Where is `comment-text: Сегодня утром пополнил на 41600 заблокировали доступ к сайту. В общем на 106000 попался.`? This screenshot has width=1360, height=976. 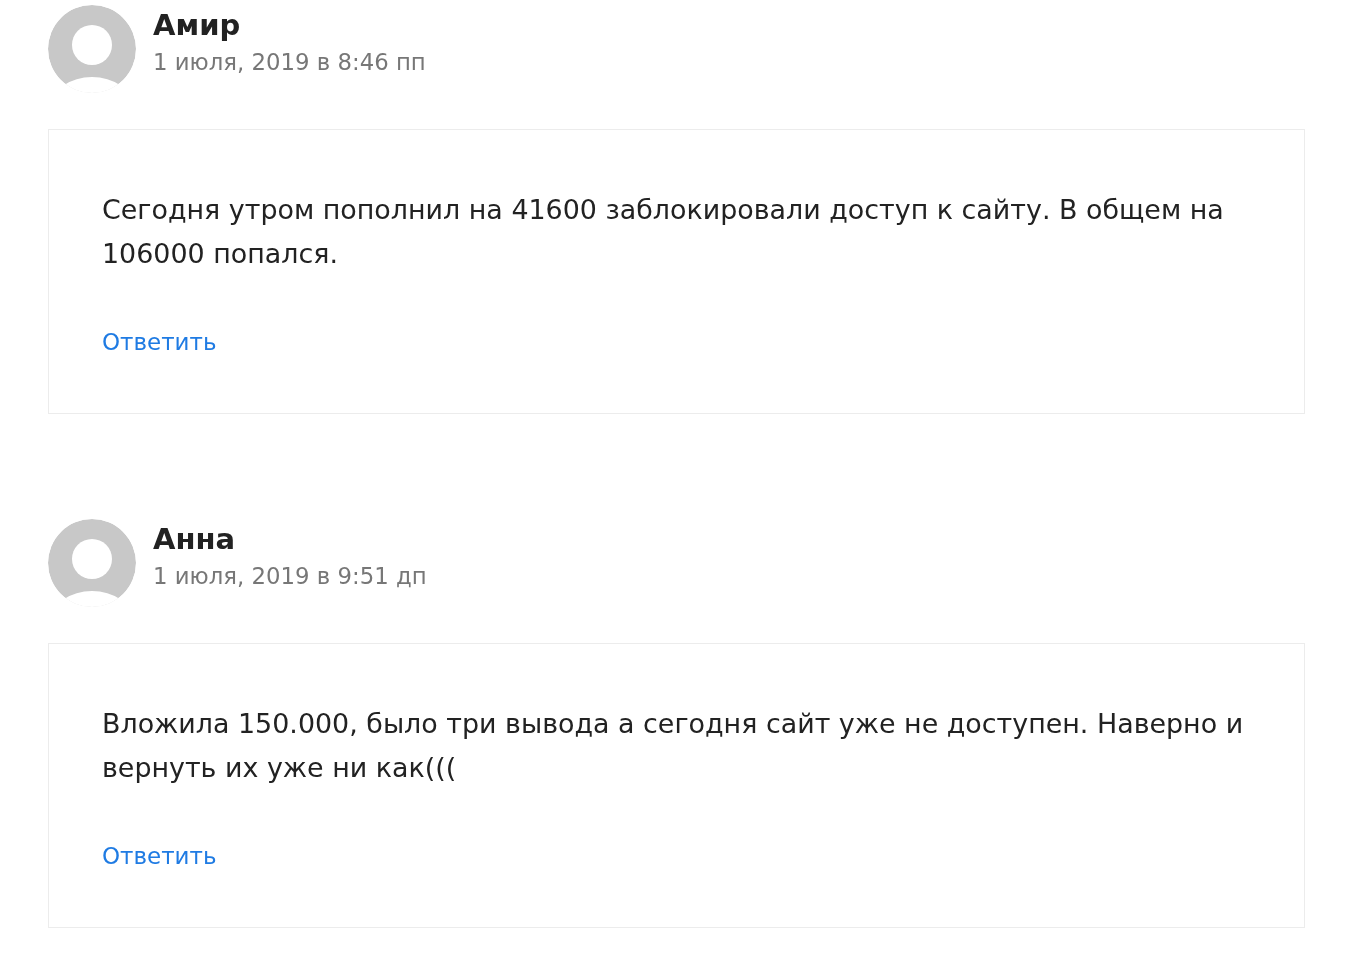 comment-text: Сегодня утром пополнил на 41600 заблокировали доступ к сайту. В общем на 106000 попался. is located at coordinates (663, 232).